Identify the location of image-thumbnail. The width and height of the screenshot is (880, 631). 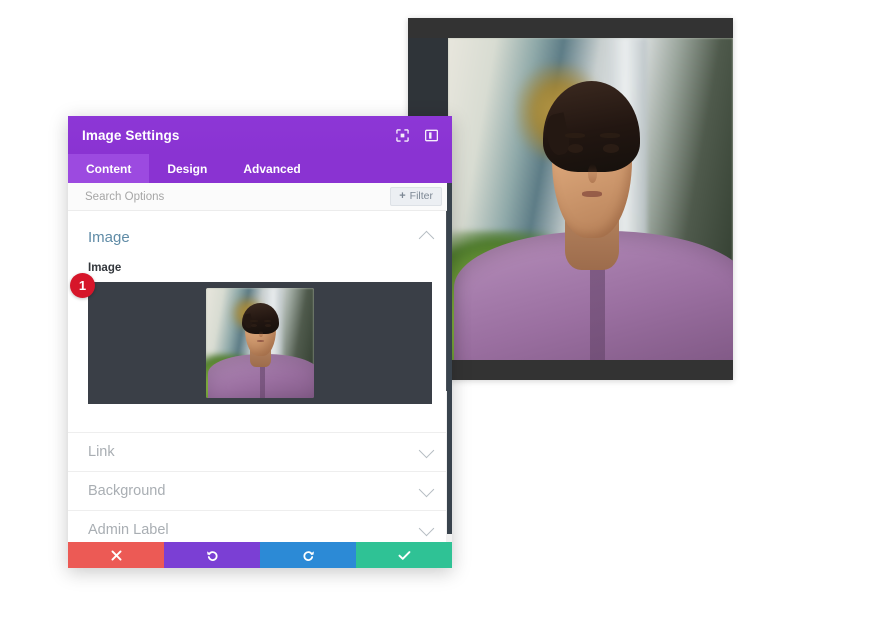
(260, 343).